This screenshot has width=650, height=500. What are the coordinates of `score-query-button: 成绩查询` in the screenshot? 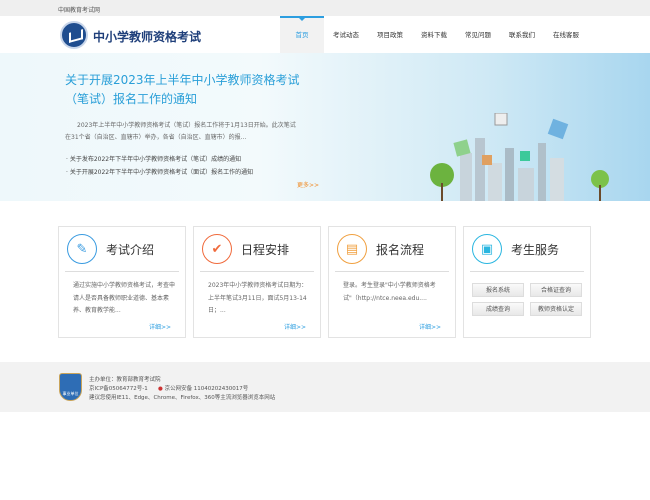 It's located at (498, 309).